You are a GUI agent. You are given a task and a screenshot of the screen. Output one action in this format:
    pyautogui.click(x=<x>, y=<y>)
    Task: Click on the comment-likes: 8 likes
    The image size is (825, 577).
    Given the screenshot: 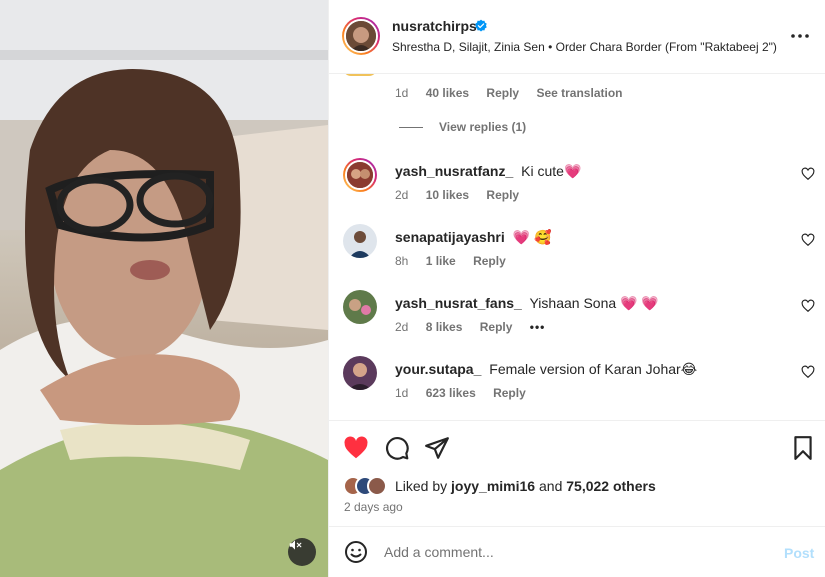 What is the action you would take?
    pyautogui.click(x=444, y=327)
    